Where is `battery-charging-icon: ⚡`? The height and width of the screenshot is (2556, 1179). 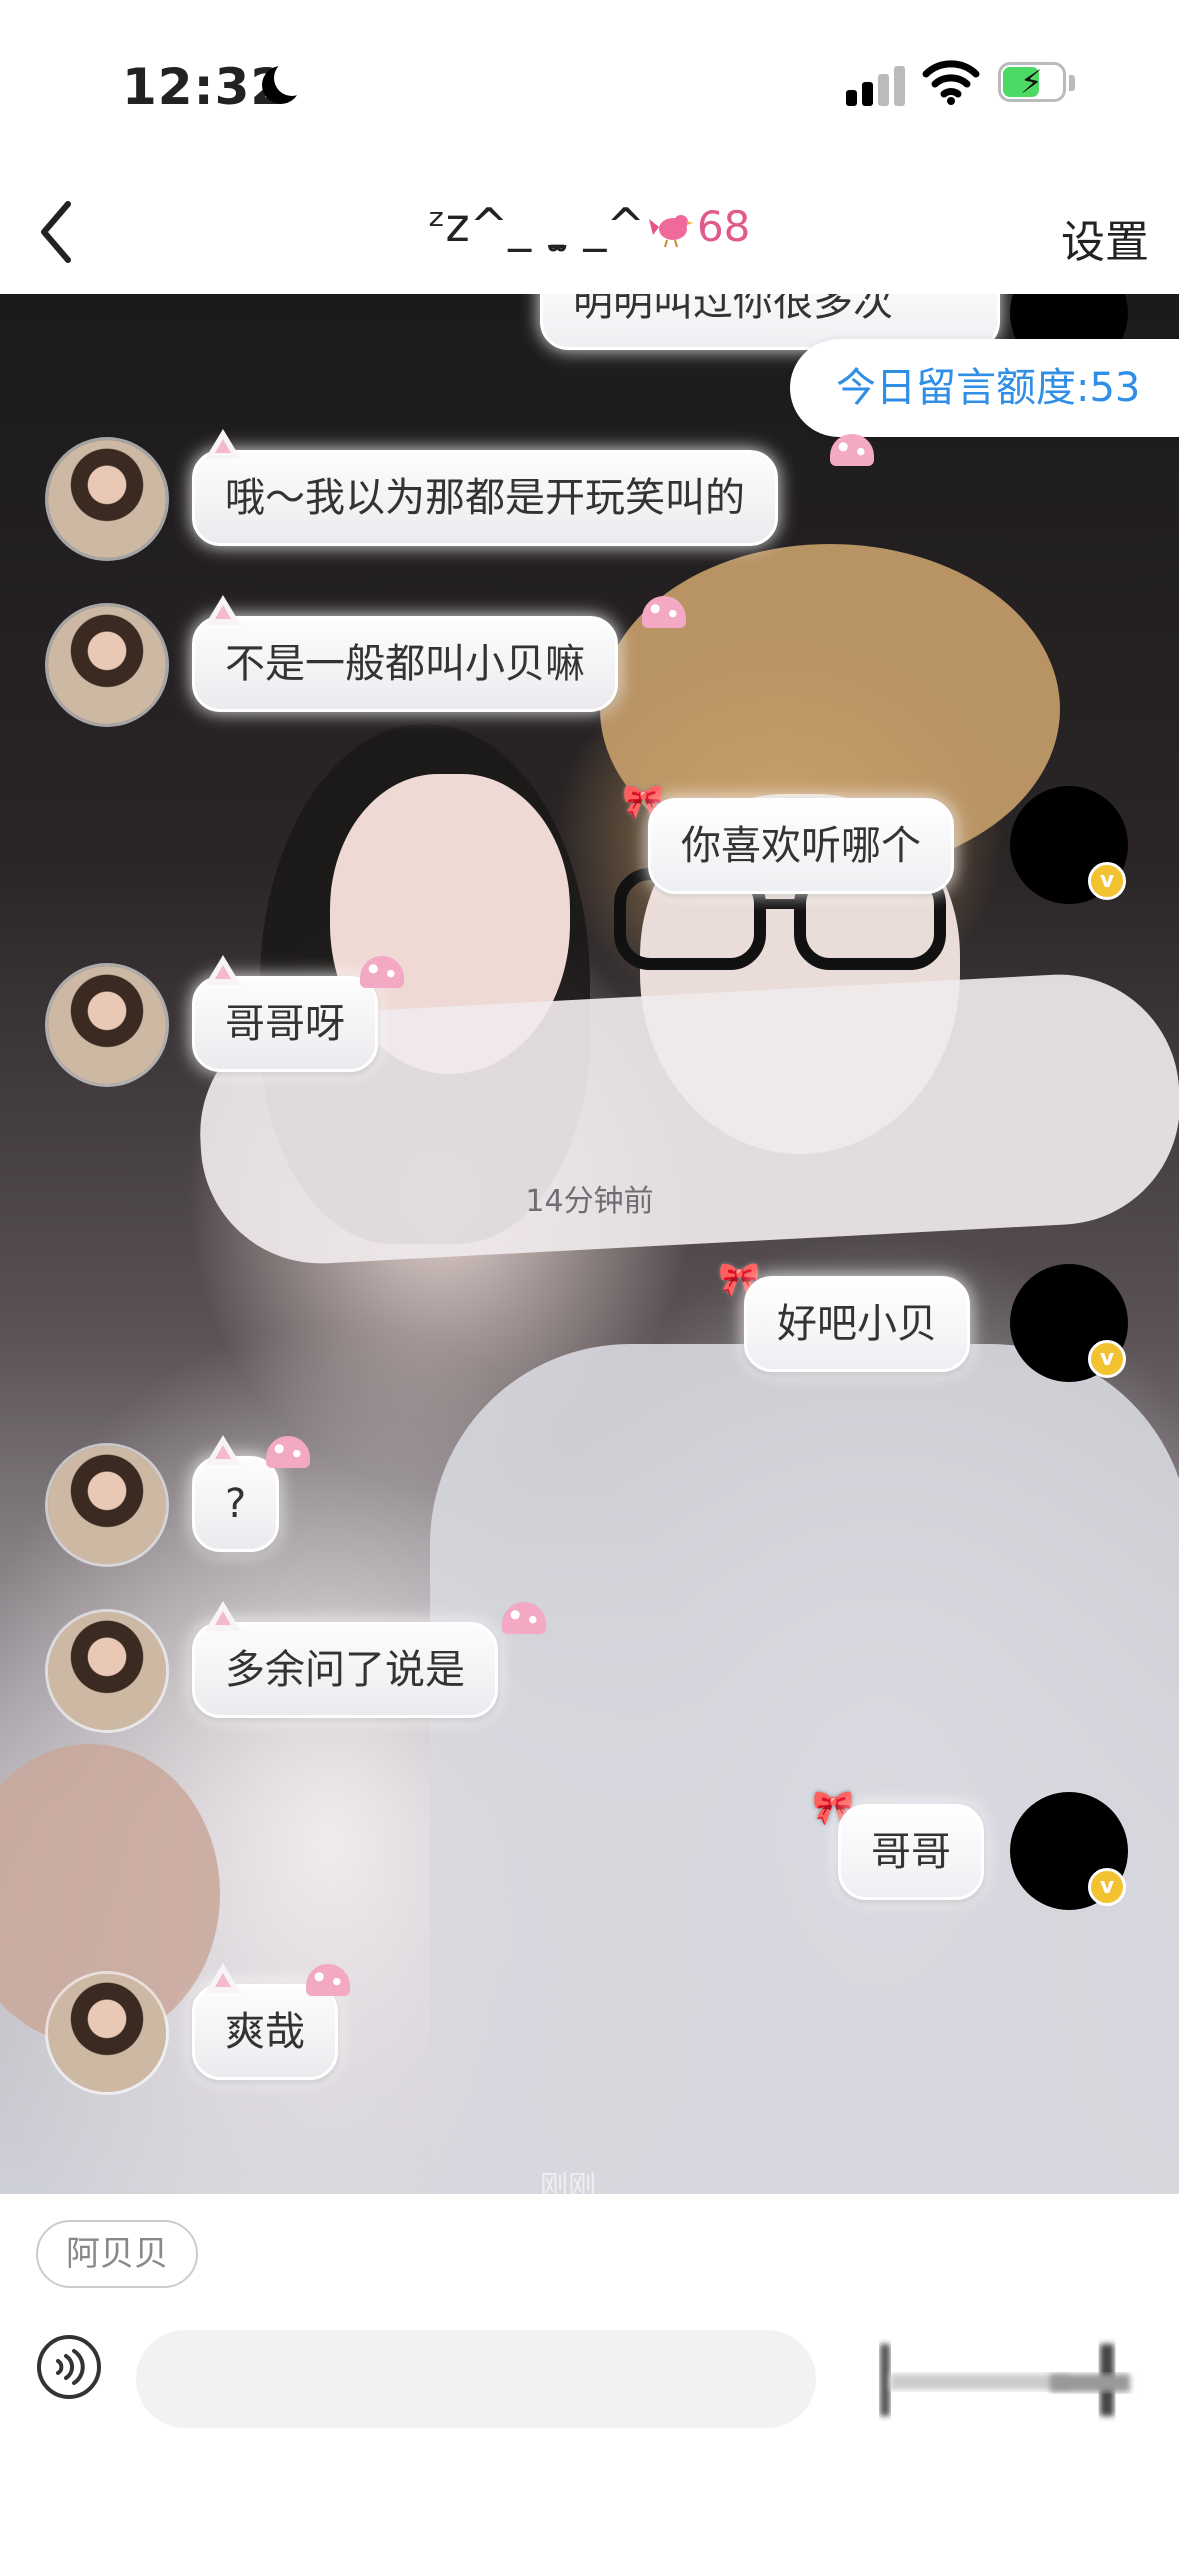 battery-charging-icon: ⚡ is located at coordinates (1038, 83).